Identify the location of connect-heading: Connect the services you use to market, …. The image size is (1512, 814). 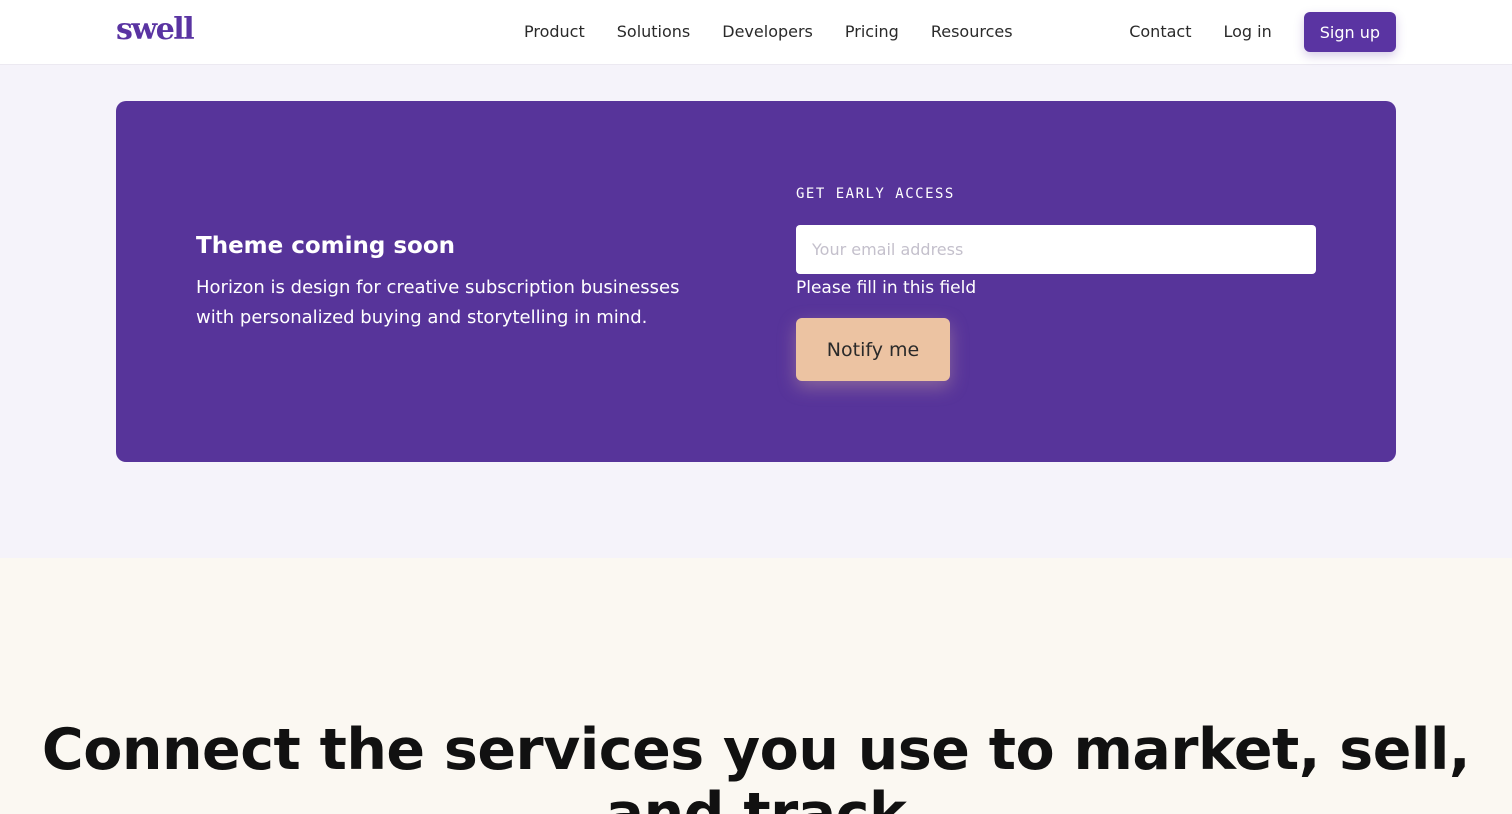
(756, 765).